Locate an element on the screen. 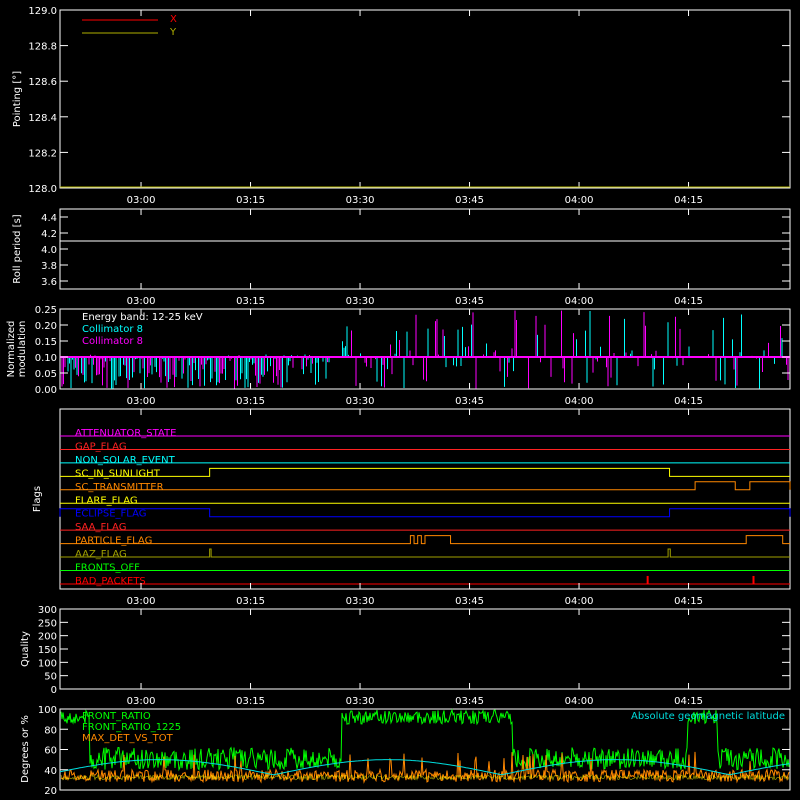 The image size is (800, 800). modulation-ylabel-line1: Normalized is located at coordinates (11, 349).